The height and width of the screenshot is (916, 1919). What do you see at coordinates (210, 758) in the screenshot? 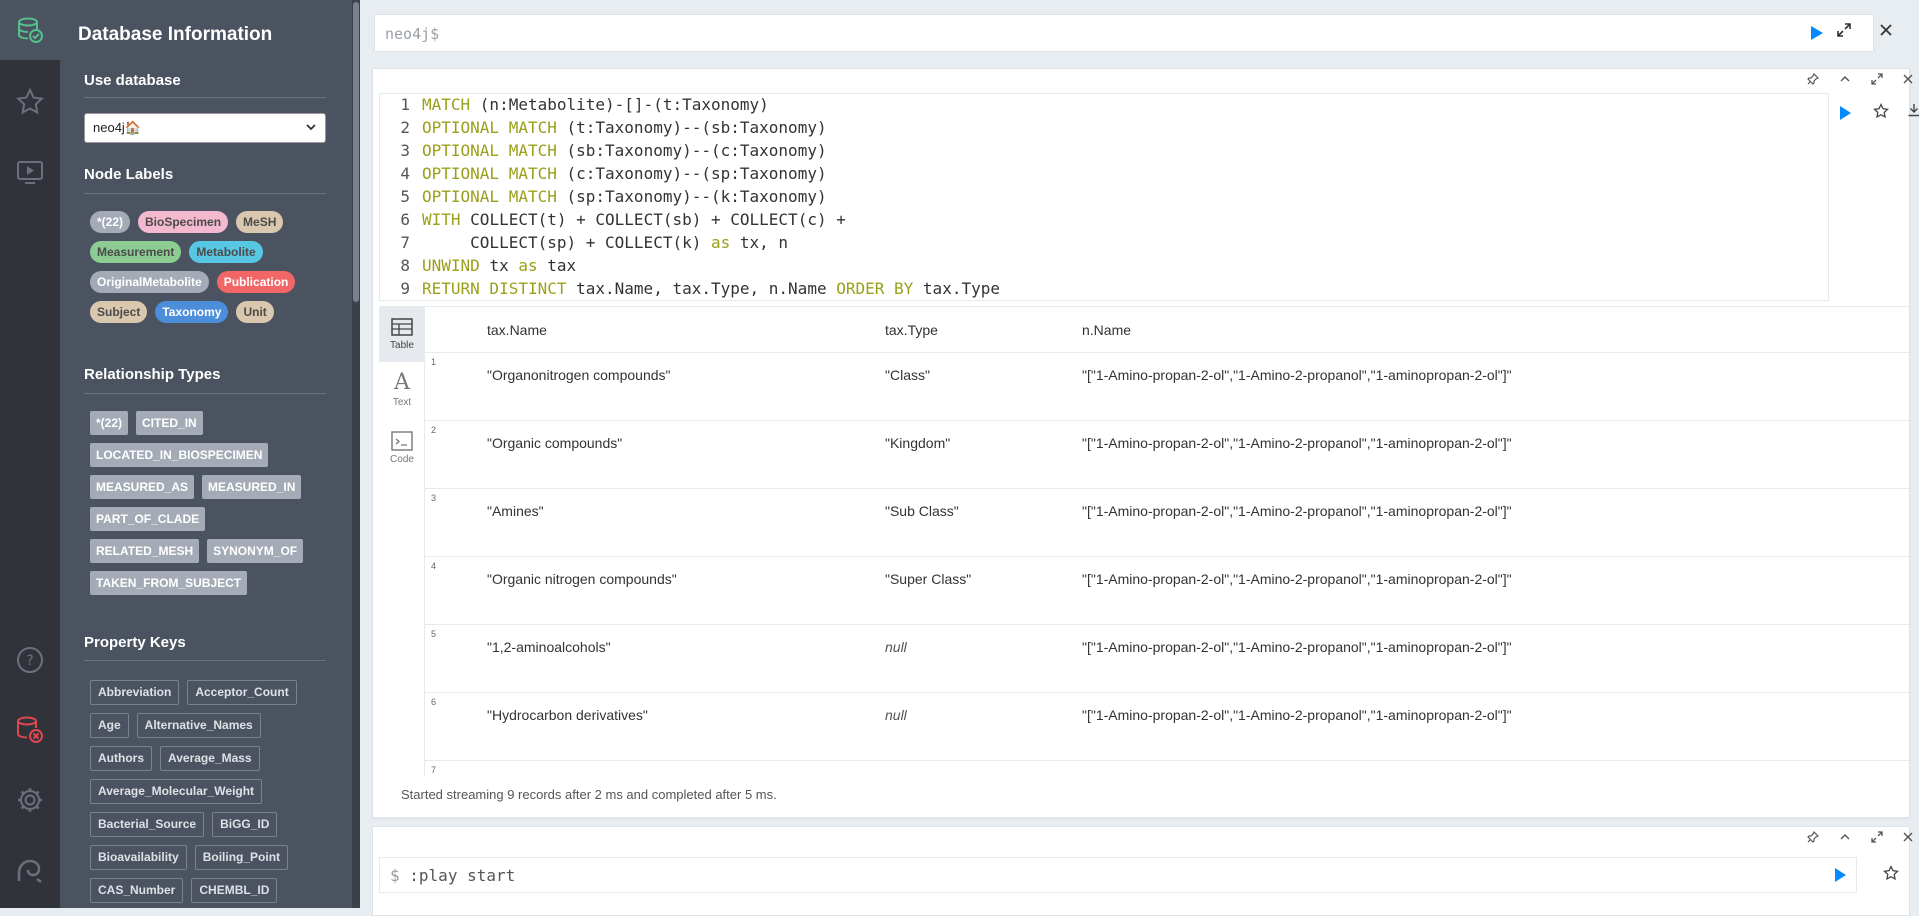
I see `property-key-tag: Average_Mass` at bounding box center [210, 758].